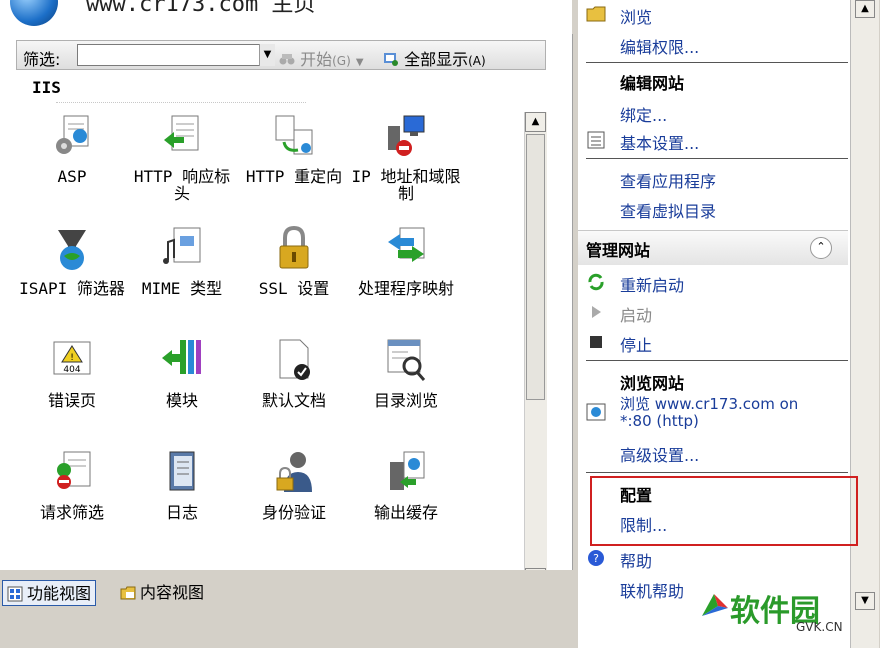 The height and width of the screenshot is (648, 880). Describe the element at coordinates (182, 245) in the screenshot. I see `mime-types-icon` at that location.